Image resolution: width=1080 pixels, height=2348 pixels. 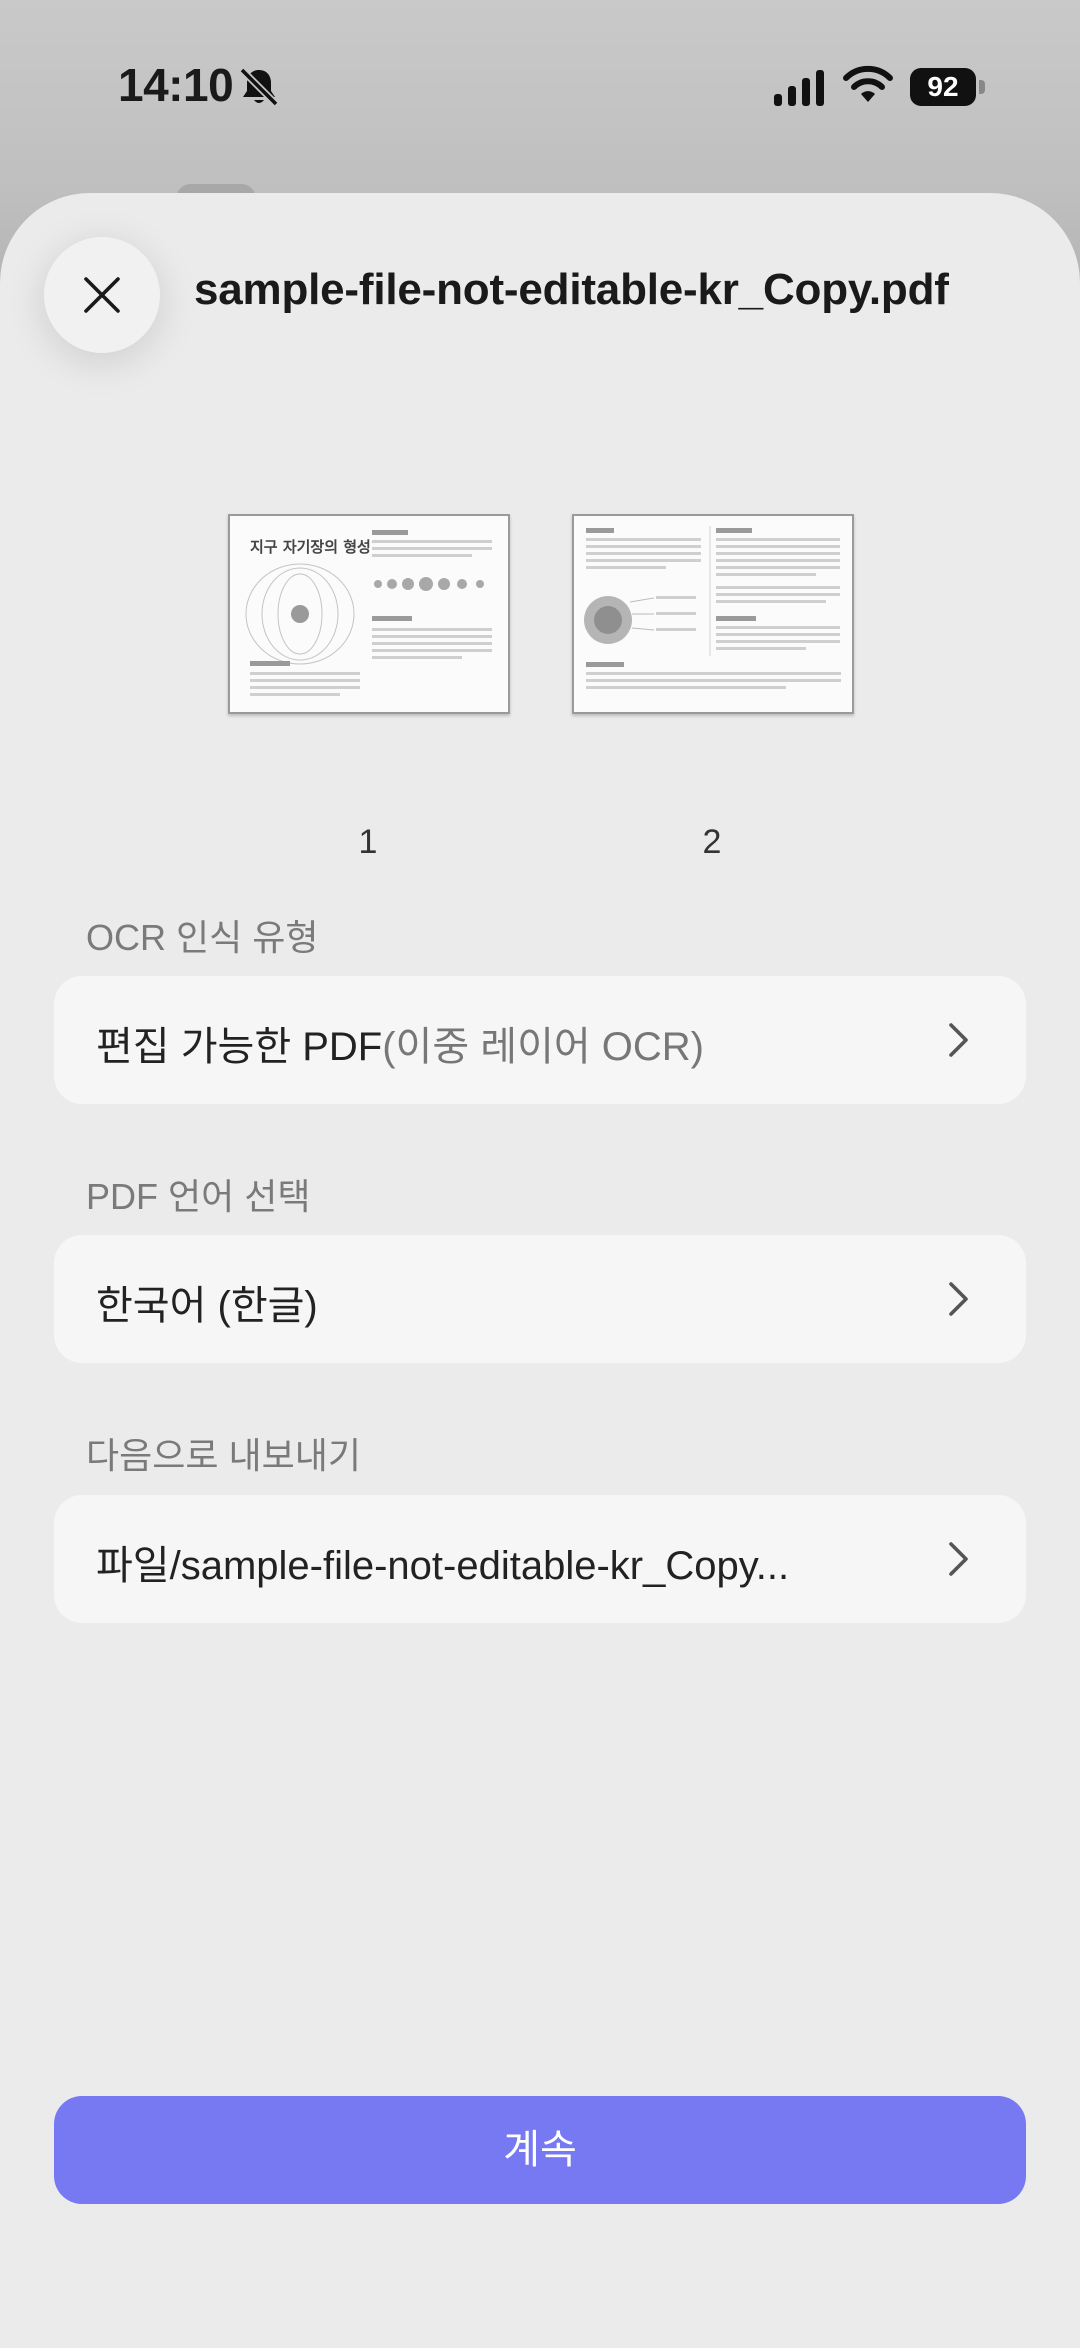 What do you see at coordinates (259, 87) in the screenshot?
I see `bell-slash-icon` at bounding box center [259, 87].